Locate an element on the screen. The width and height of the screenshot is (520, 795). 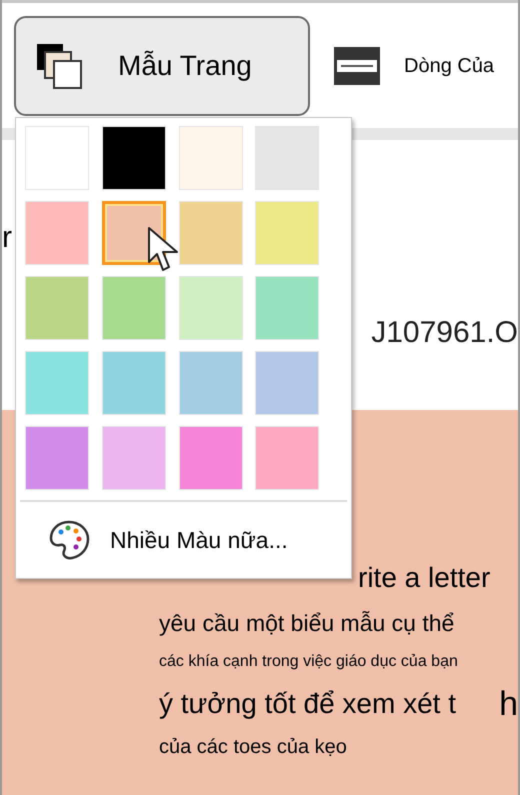
file-name-text: J107961.O is located at coordinates (444, 333).